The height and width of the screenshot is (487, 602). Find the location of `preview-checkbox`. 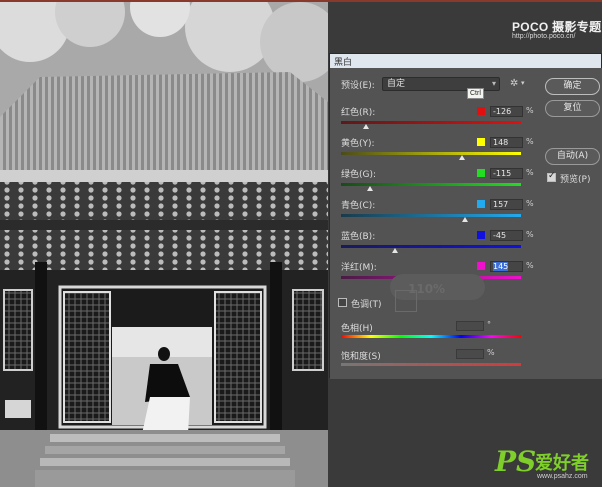

preview-checkbox is located at coordinates (551, 176).